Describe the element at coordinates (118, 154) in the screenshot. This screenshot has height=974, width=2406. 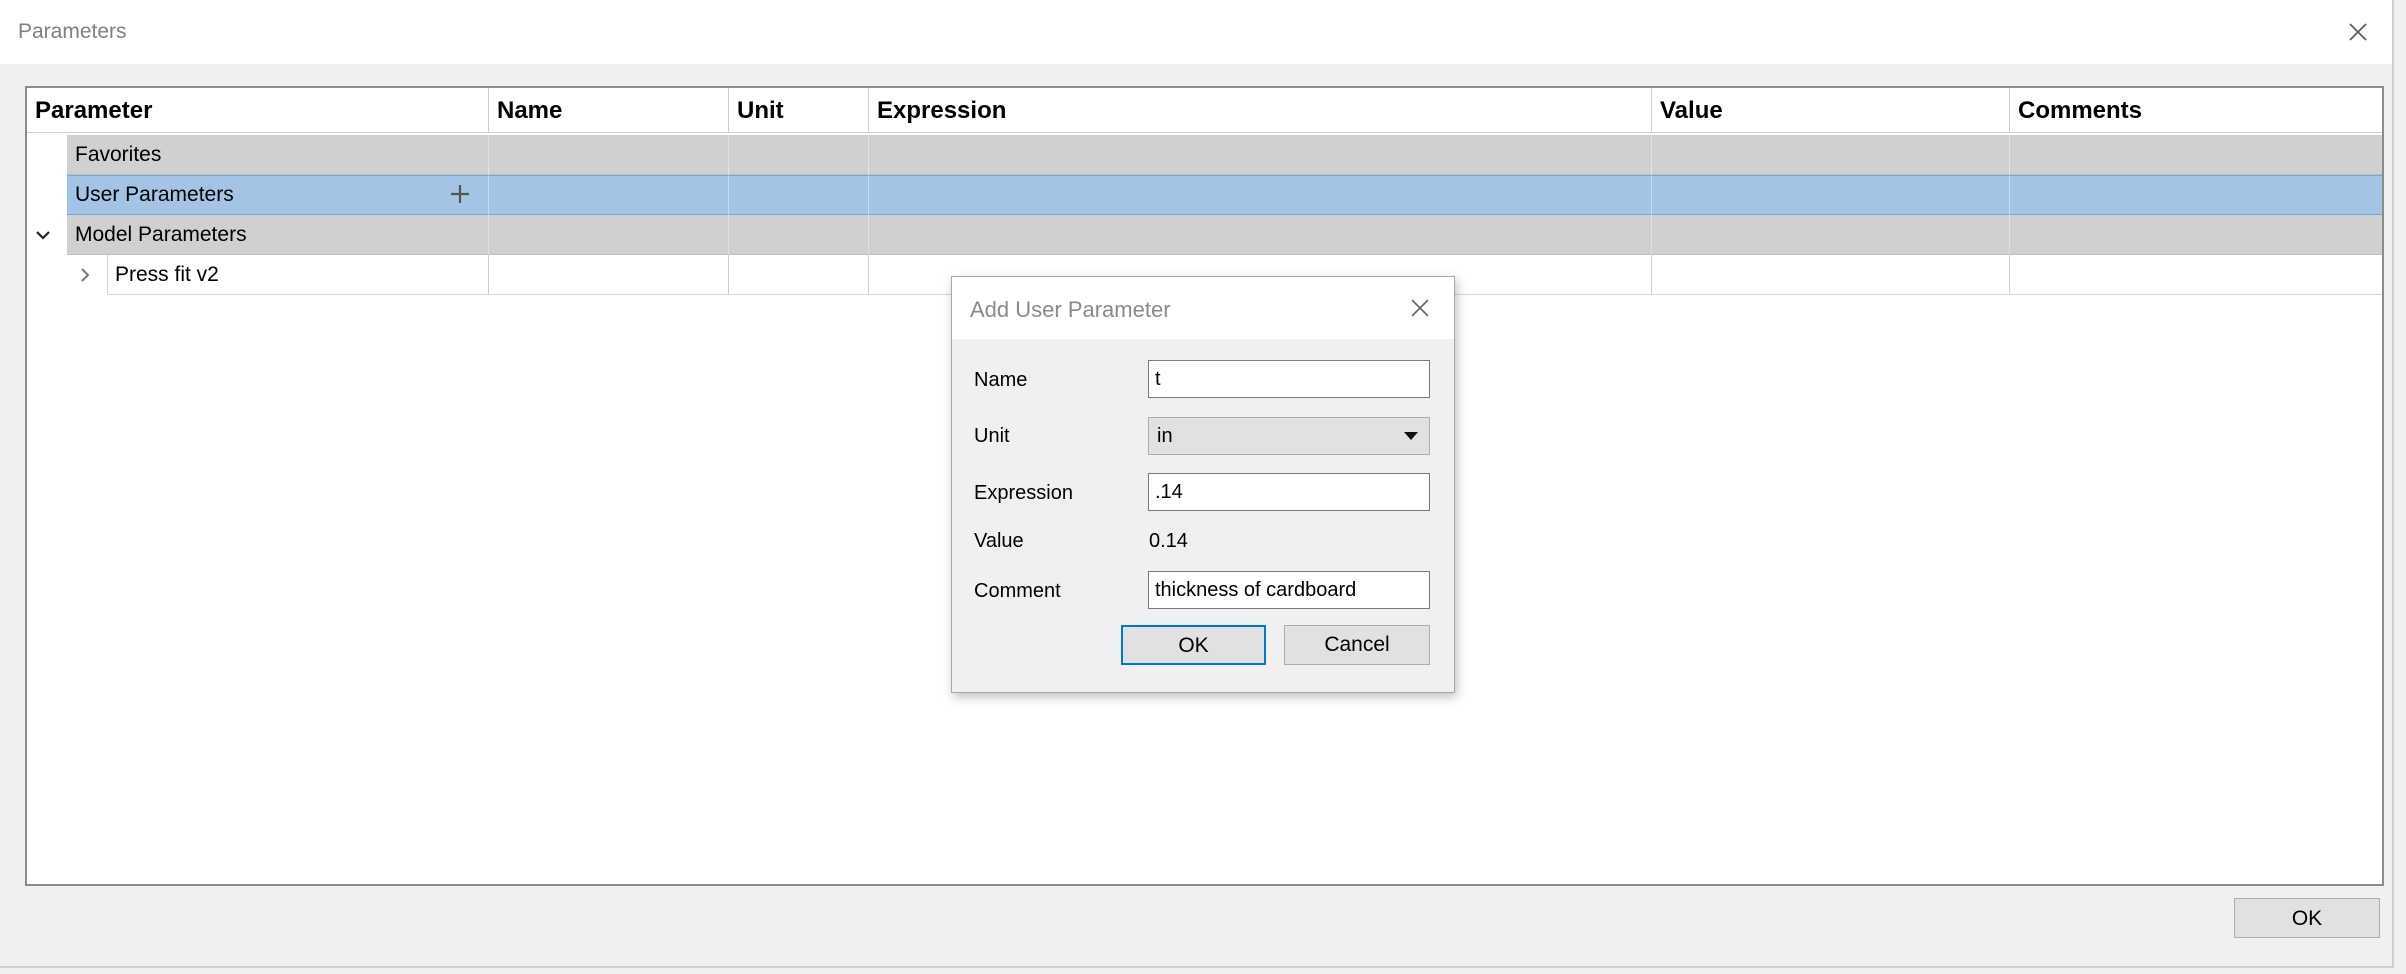
I see `row-label-favorites: Favorites` at that location.